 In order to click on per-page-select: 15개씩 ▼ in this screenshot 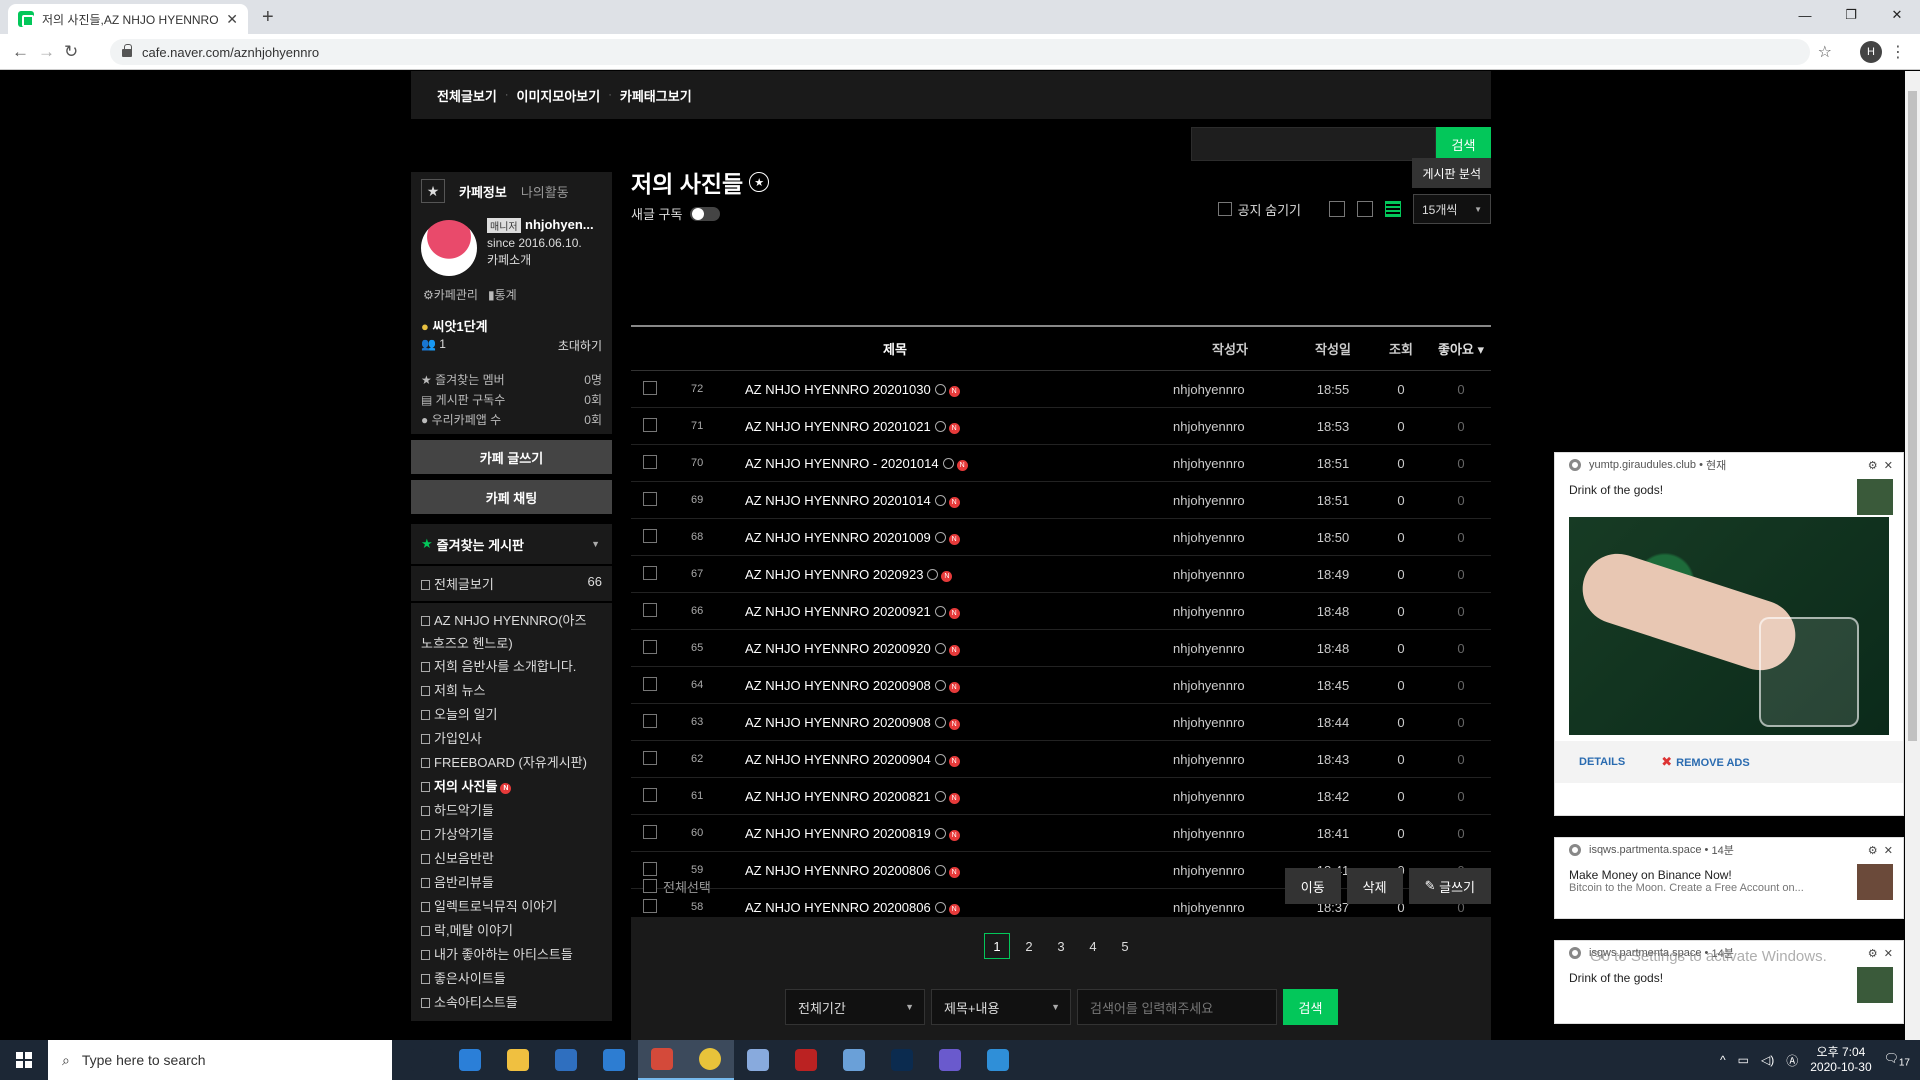, I will do `click(1452, 209)`.